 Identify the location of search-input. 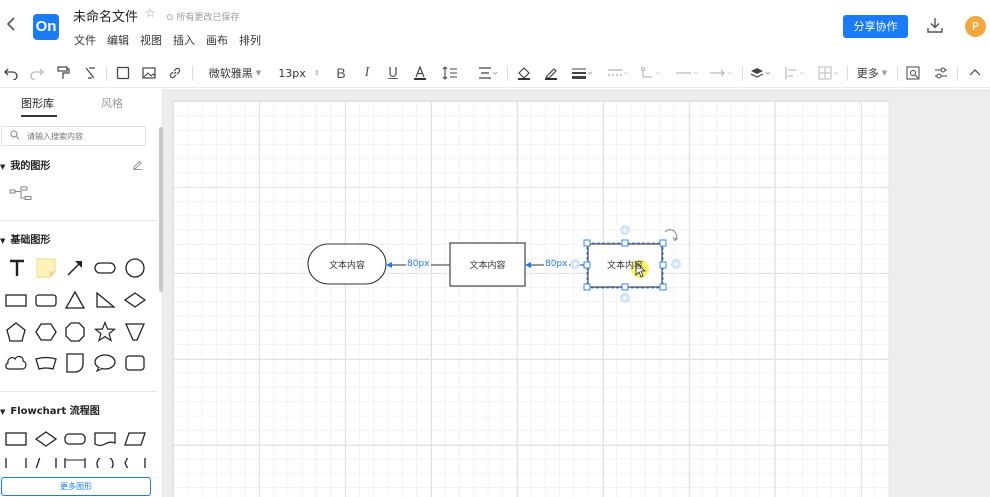
(84, 136).